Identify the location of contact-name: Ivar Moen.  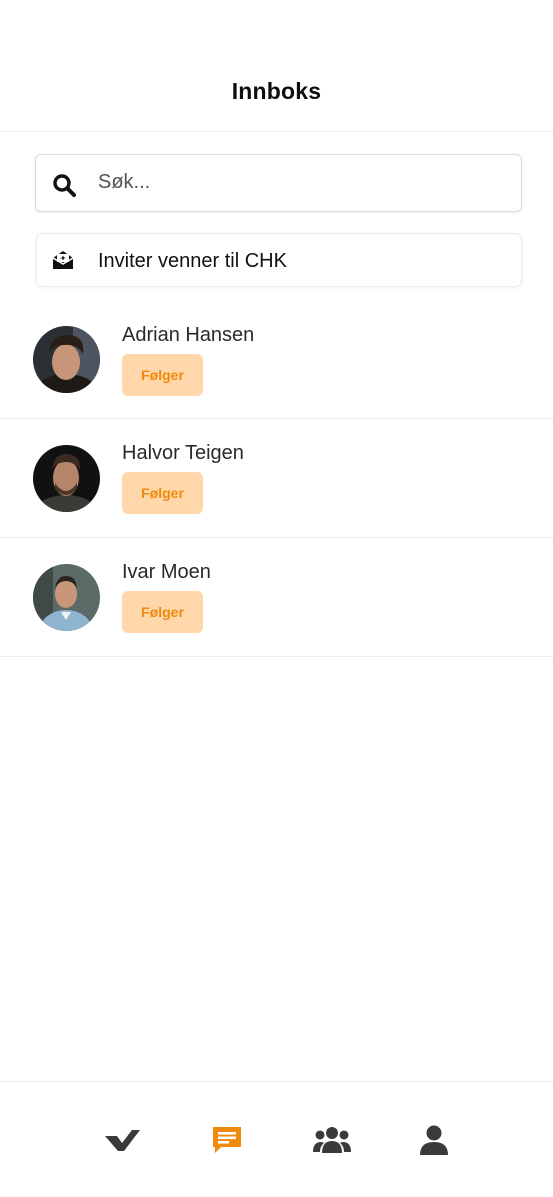
(166, 572).